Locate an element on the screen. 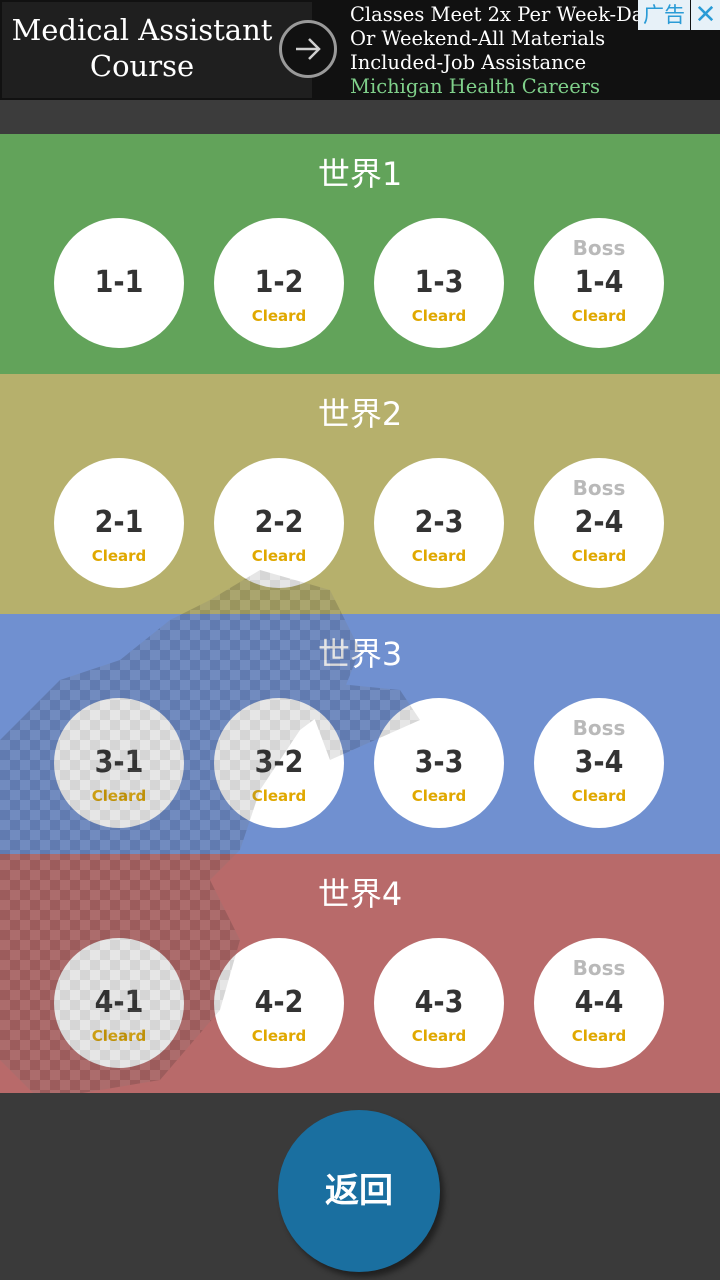 The width and height of the screenshot is (720, 1280). ad-title: Medical Assistant Course is located at coordinates (142, 48).